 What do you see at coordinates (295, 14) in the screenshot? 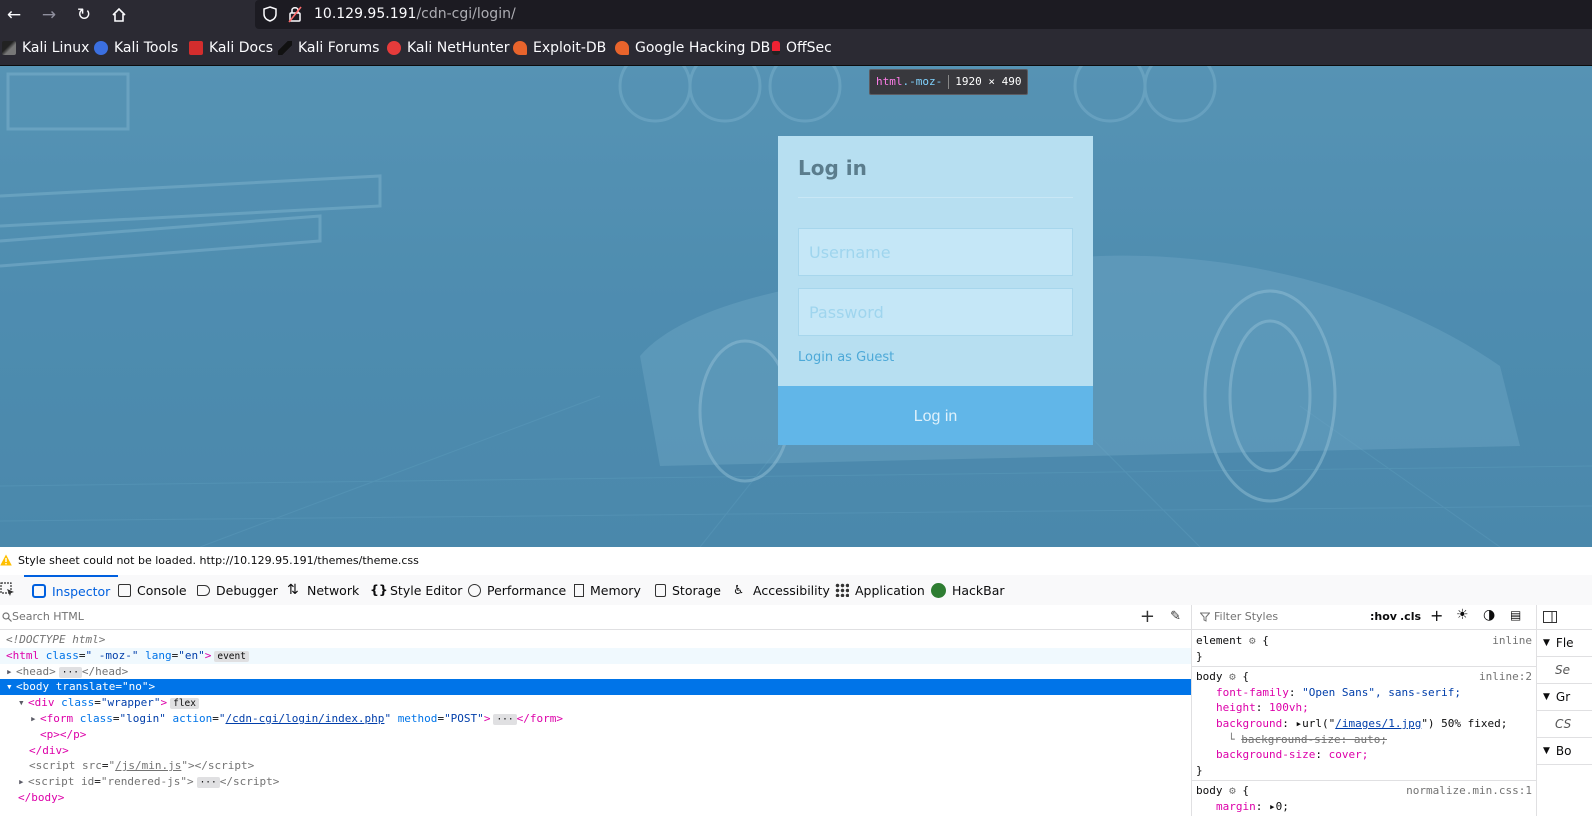
I see `insecure-lock-icon` at bounding box center [295, 14].